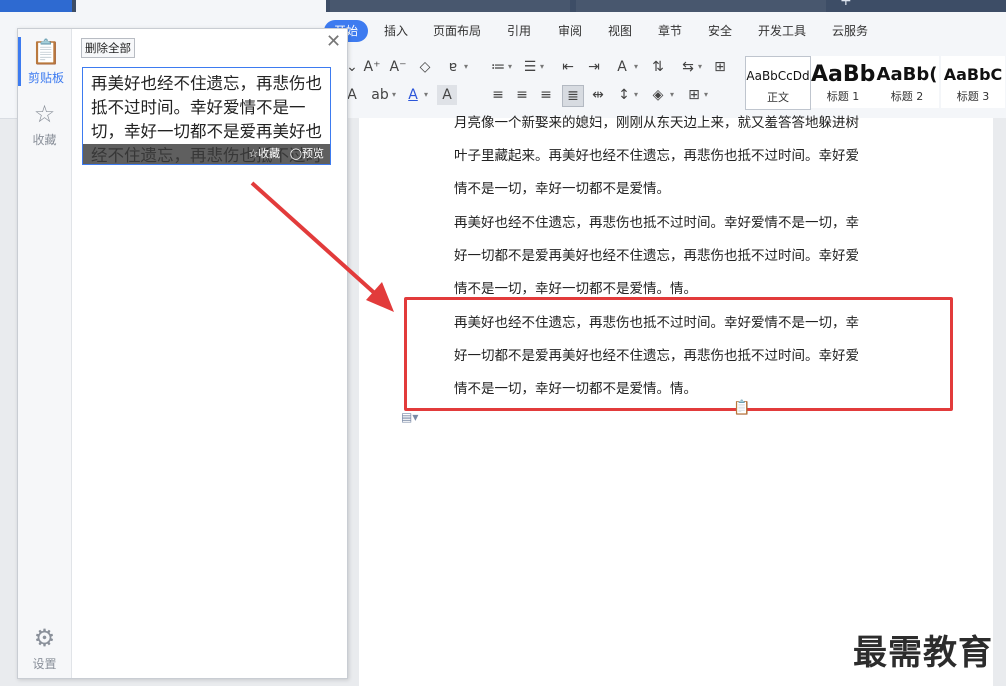 The height and width of the screenshot is (686, 1006). What do you see at coordinates (45, 78) in the screenshot?
I see `sidebar-item-label: 剪贴板` at bounding box center [45, 78].